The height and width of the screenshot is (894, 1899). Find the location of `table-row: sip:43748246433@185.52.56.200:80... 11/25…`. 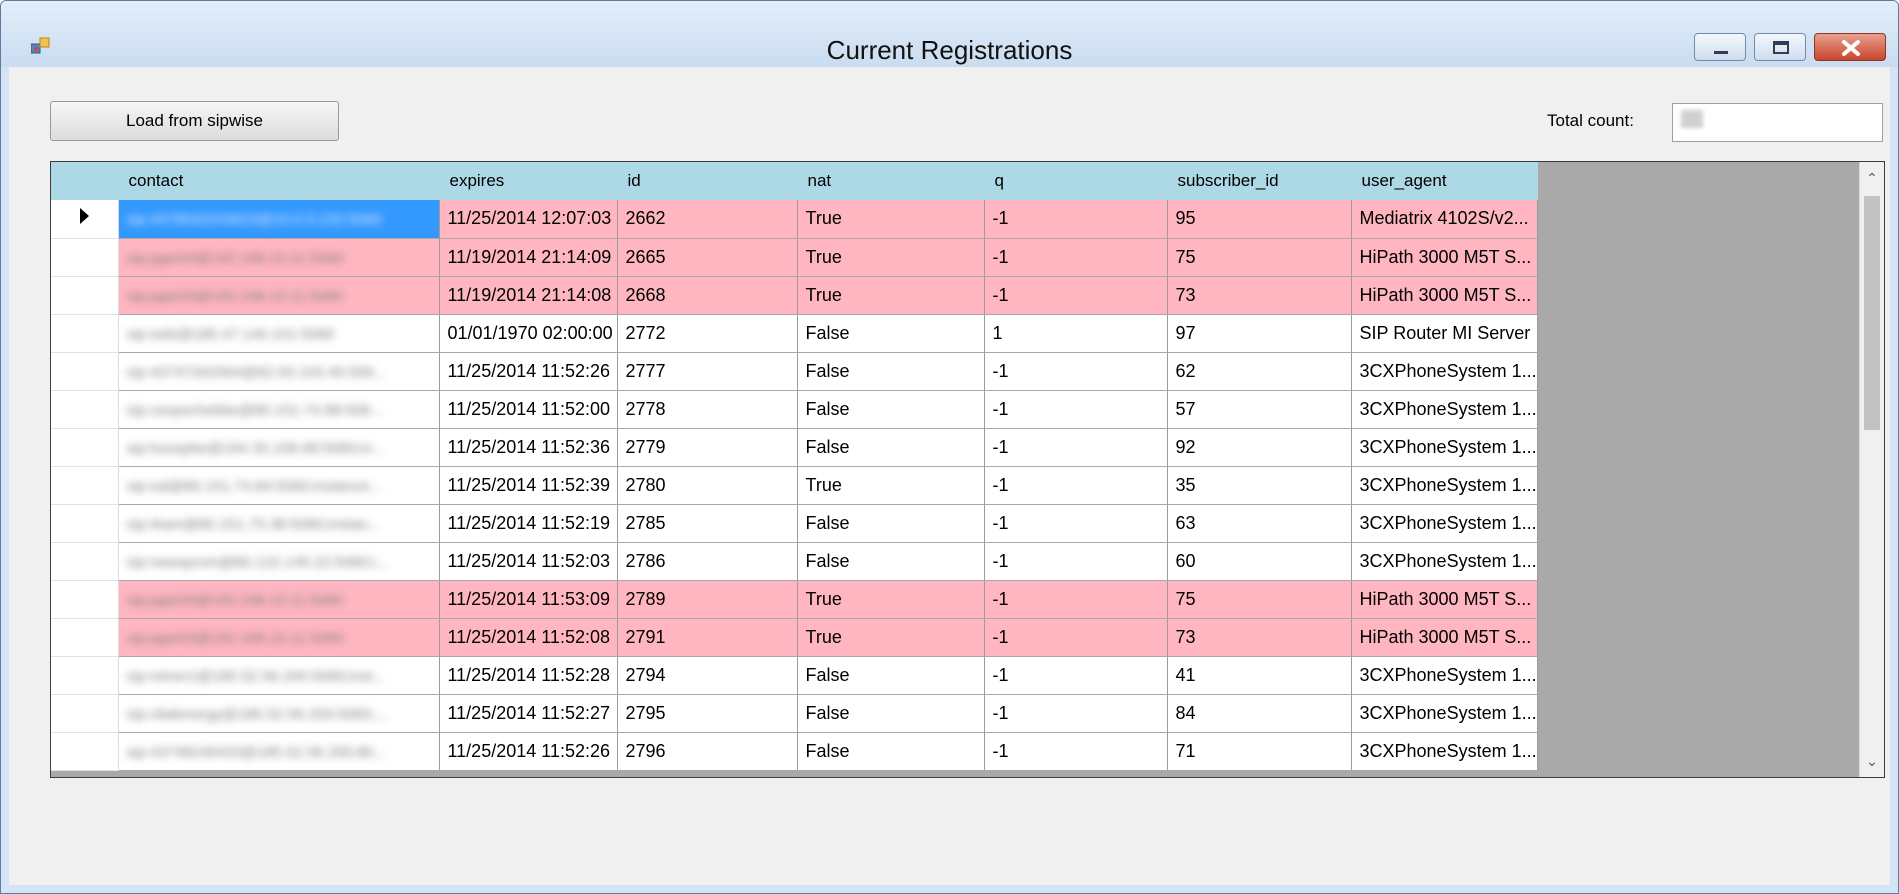

table-row: sip:43748246433@185.52.56.200:80... 11/25… is located at coordinates (794, 751).